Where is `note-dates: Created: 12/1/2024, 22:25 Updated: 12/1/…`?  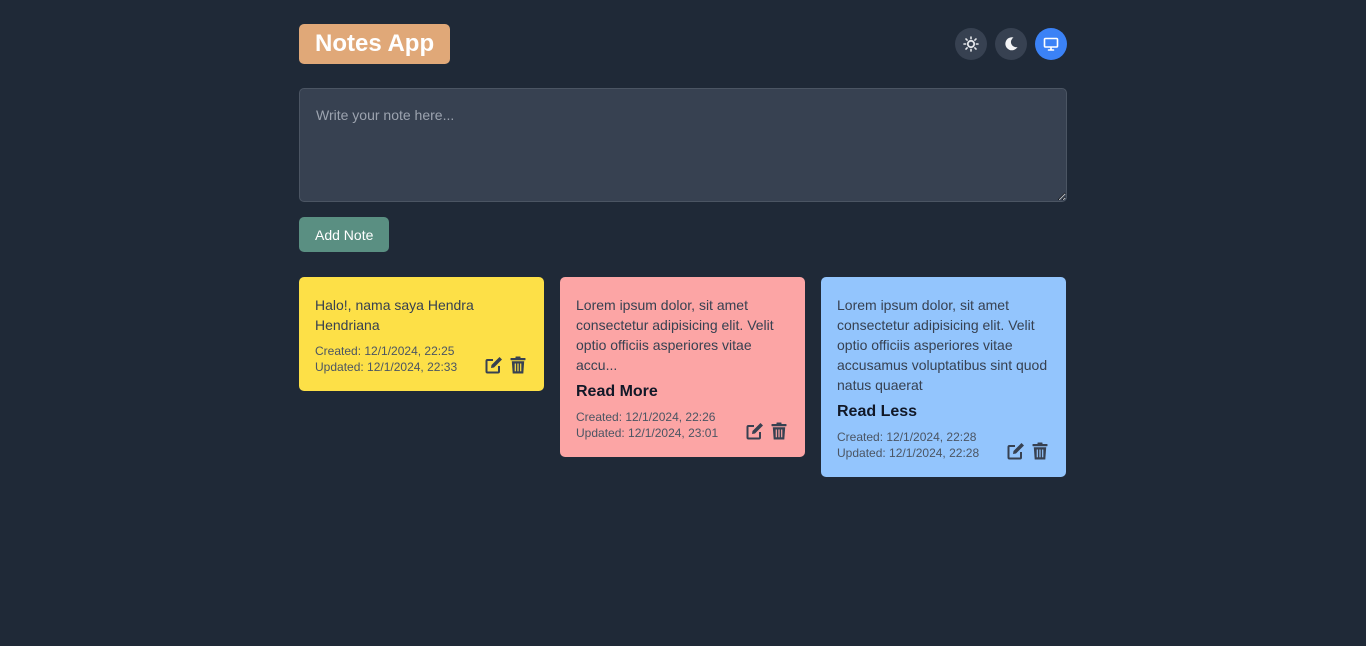
note-dates: Created: 12/1/2024, 22:25 Updated: 12/1/… is located at coordinates (386, 359).